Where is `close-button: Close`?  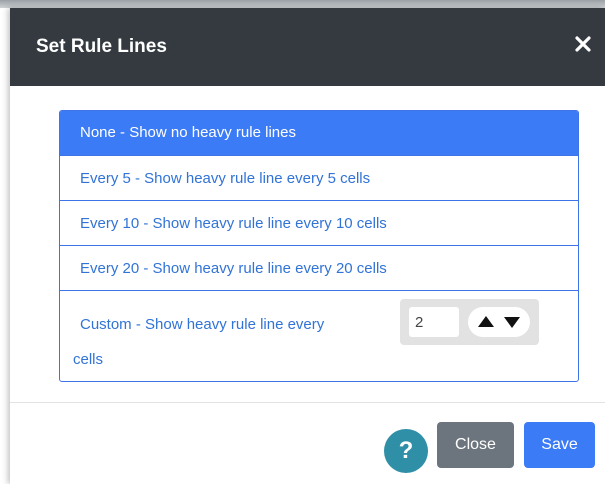 close-button: Close is located at coordinates (475, 445).